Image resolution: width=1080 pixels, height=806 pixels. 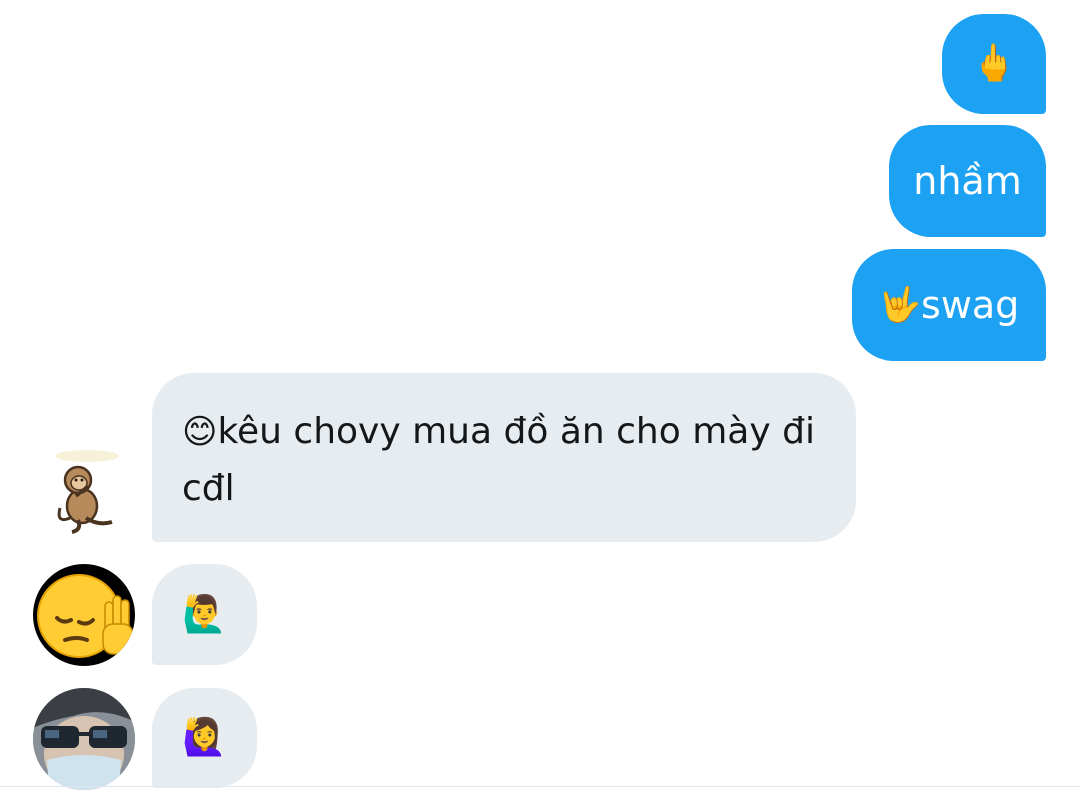 I want to click on message-text: nhầm, so click(x=967, y=181).